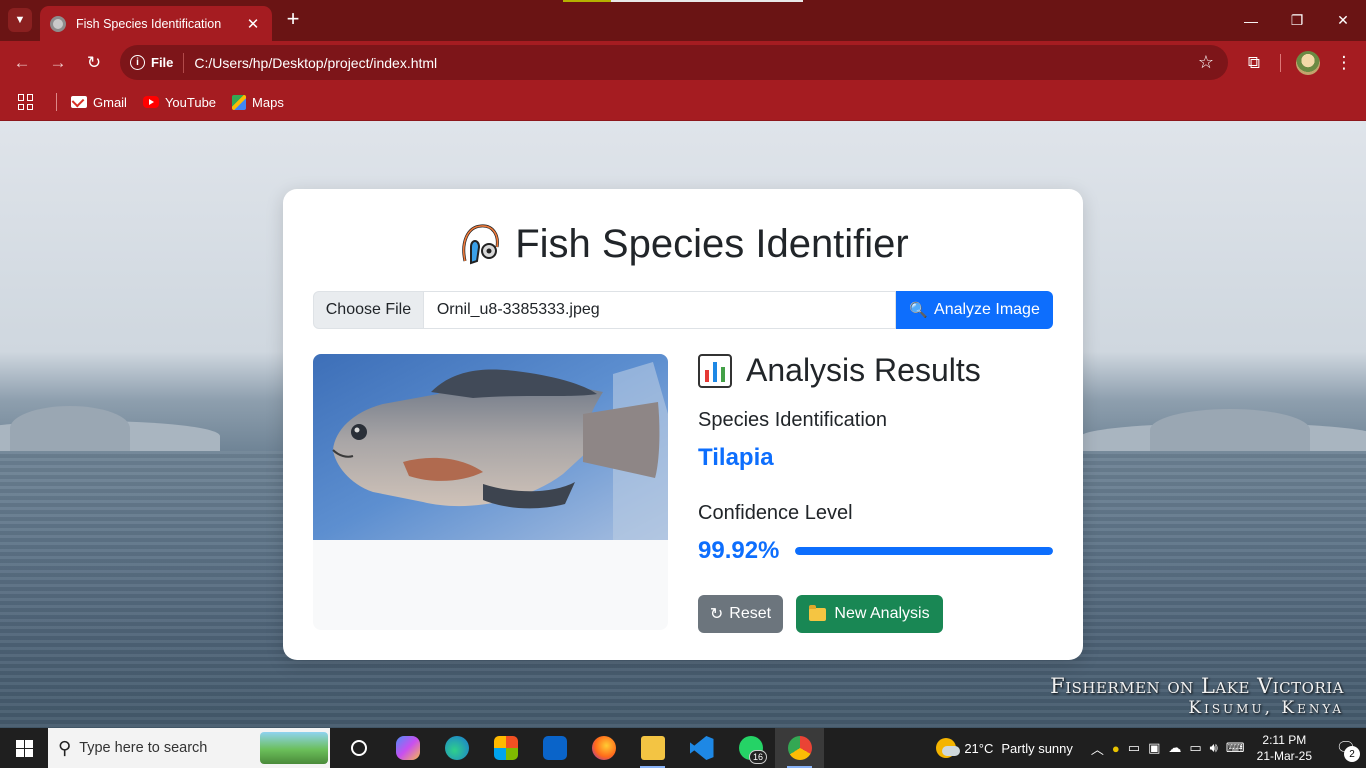  I want to click on bookmark-gmail: Gmail, so click(99, 102).